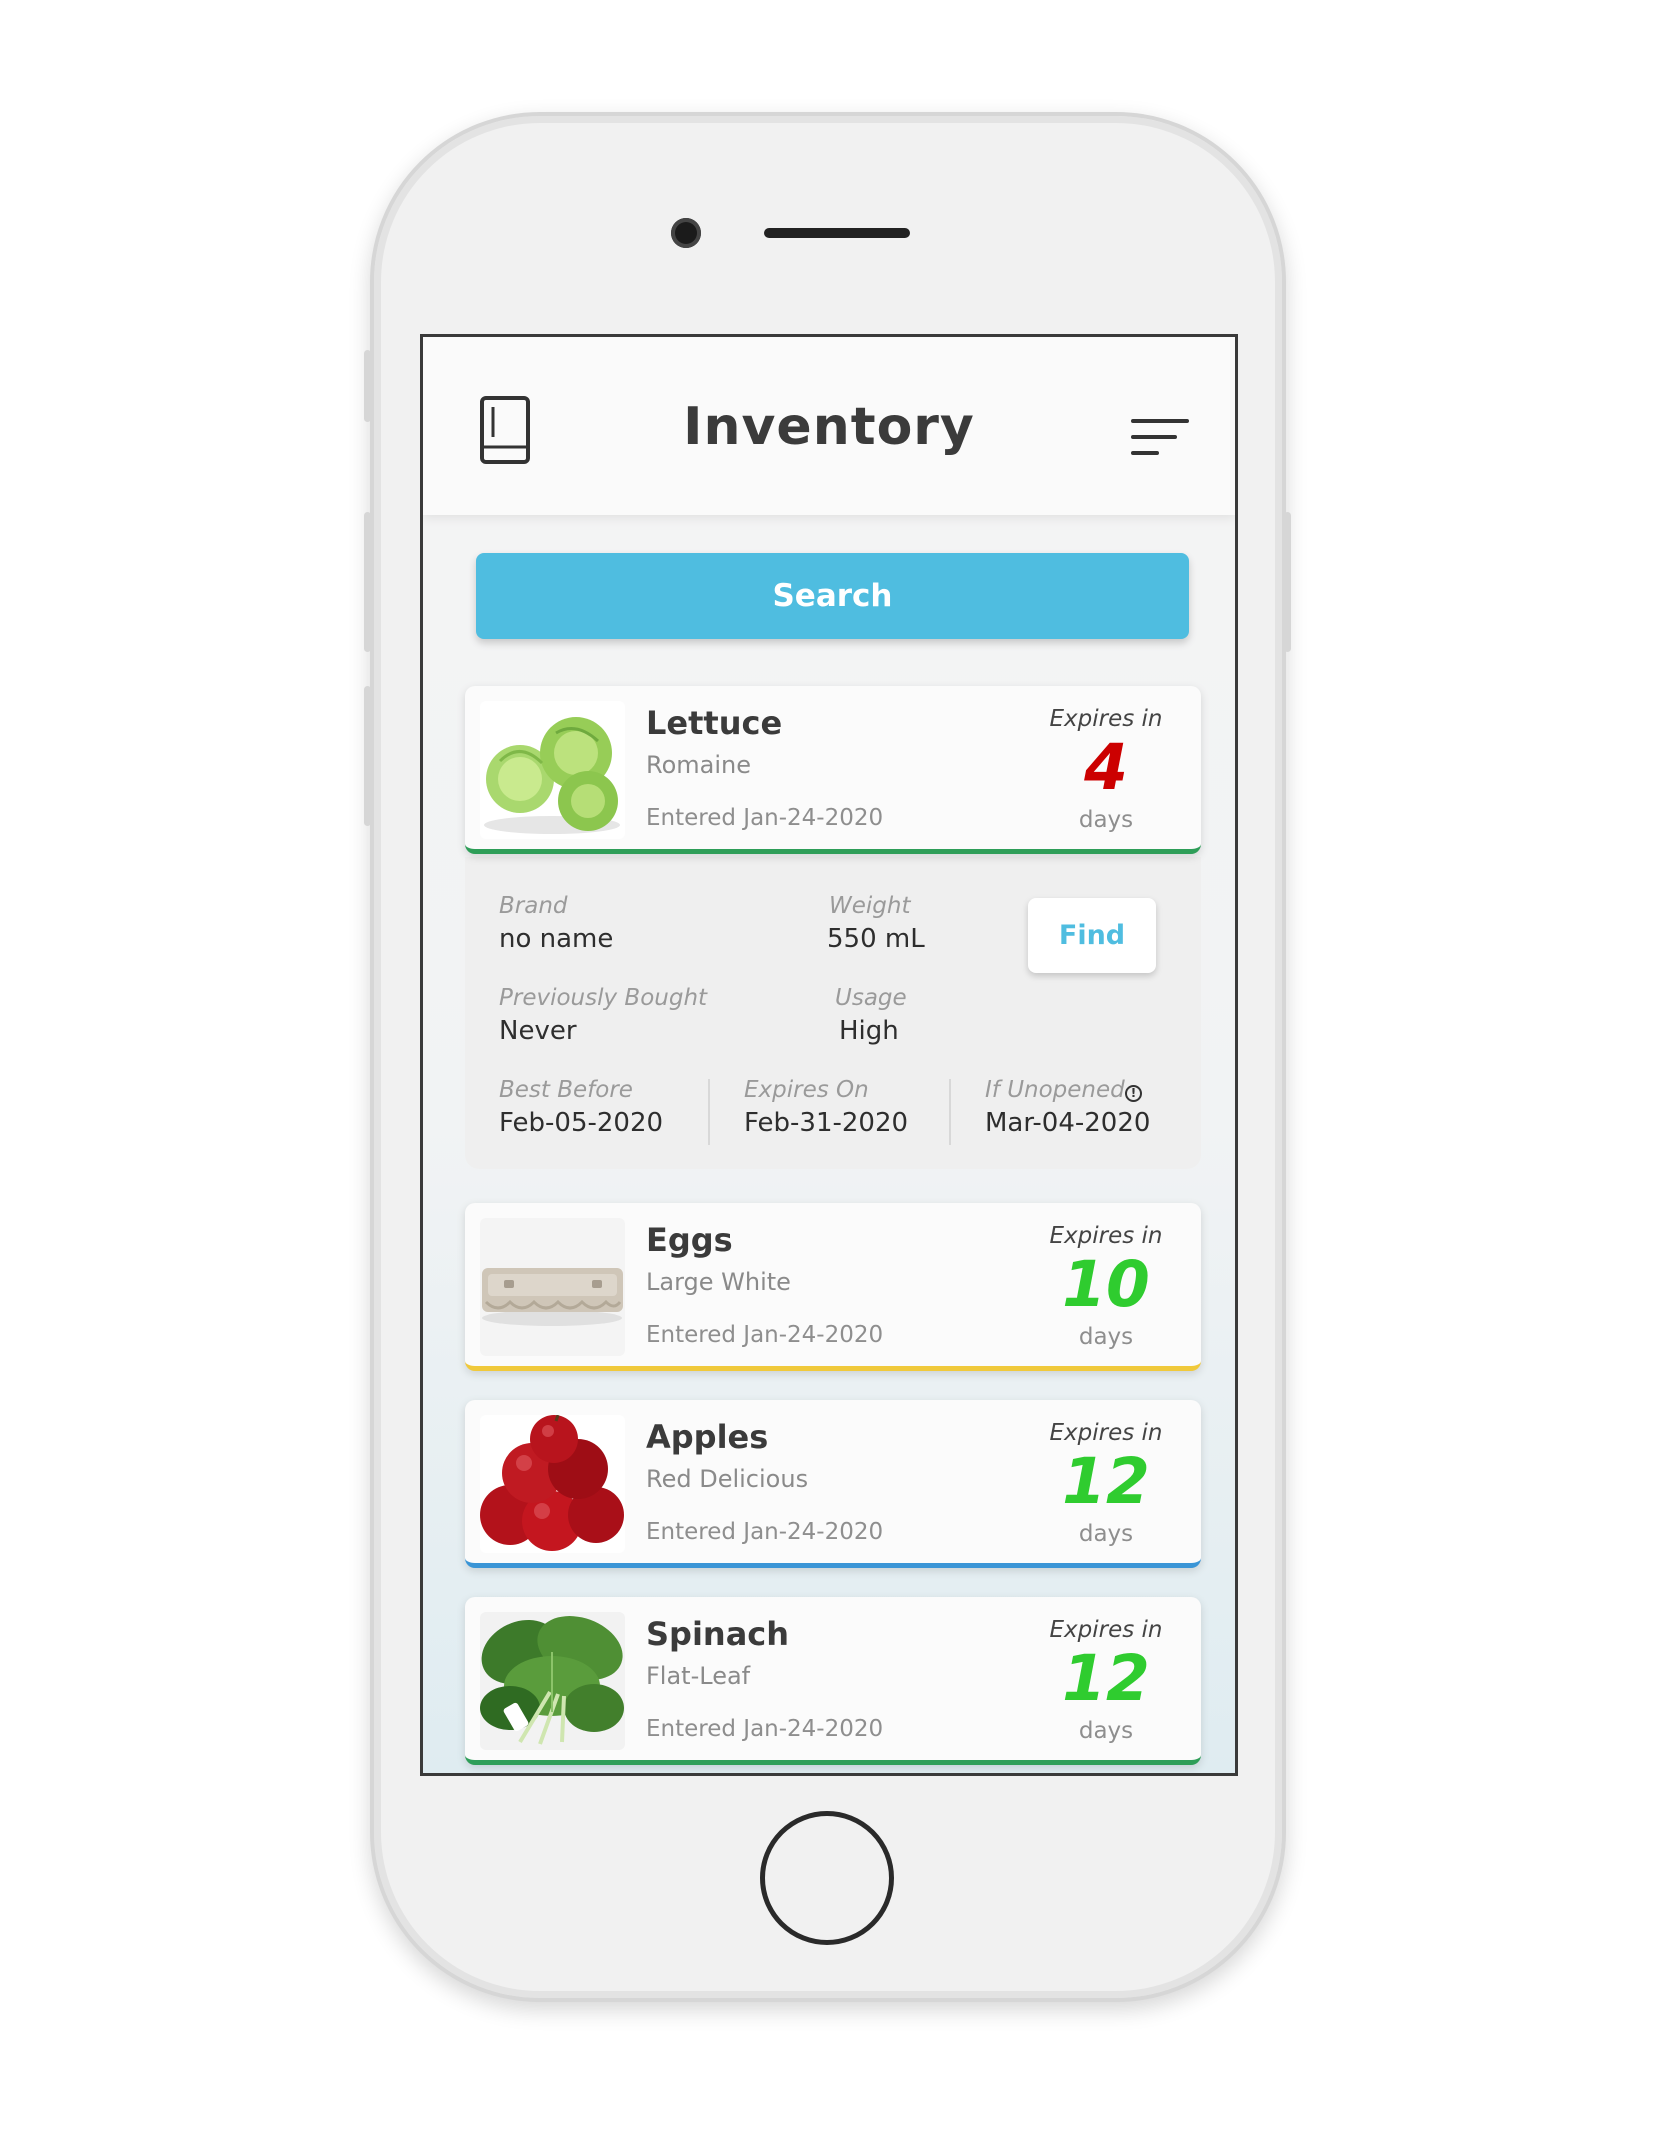 This screenshot has height=2133, width=1671. What do you see at coordinates (707, 1437) in the screenshot?
I see `item-name: Apples` at bounding box center [707, 1437].